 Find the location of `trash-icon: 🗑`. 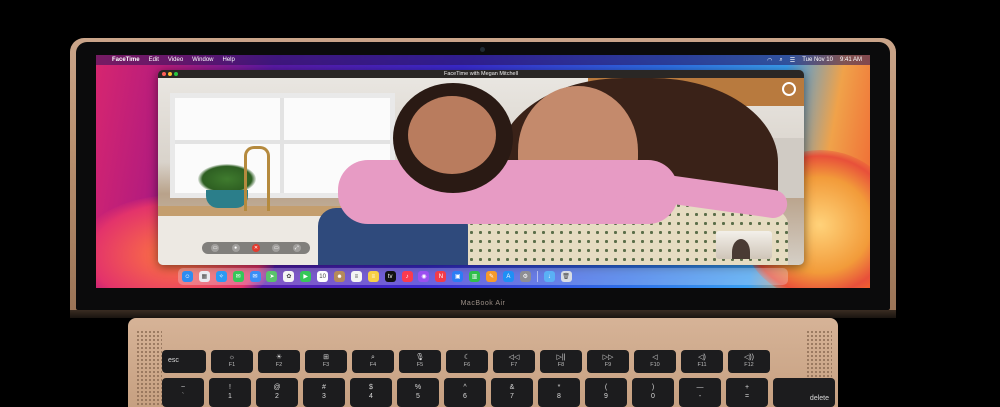

trash-icon: 🗑 is located at coordinates (566, 276).